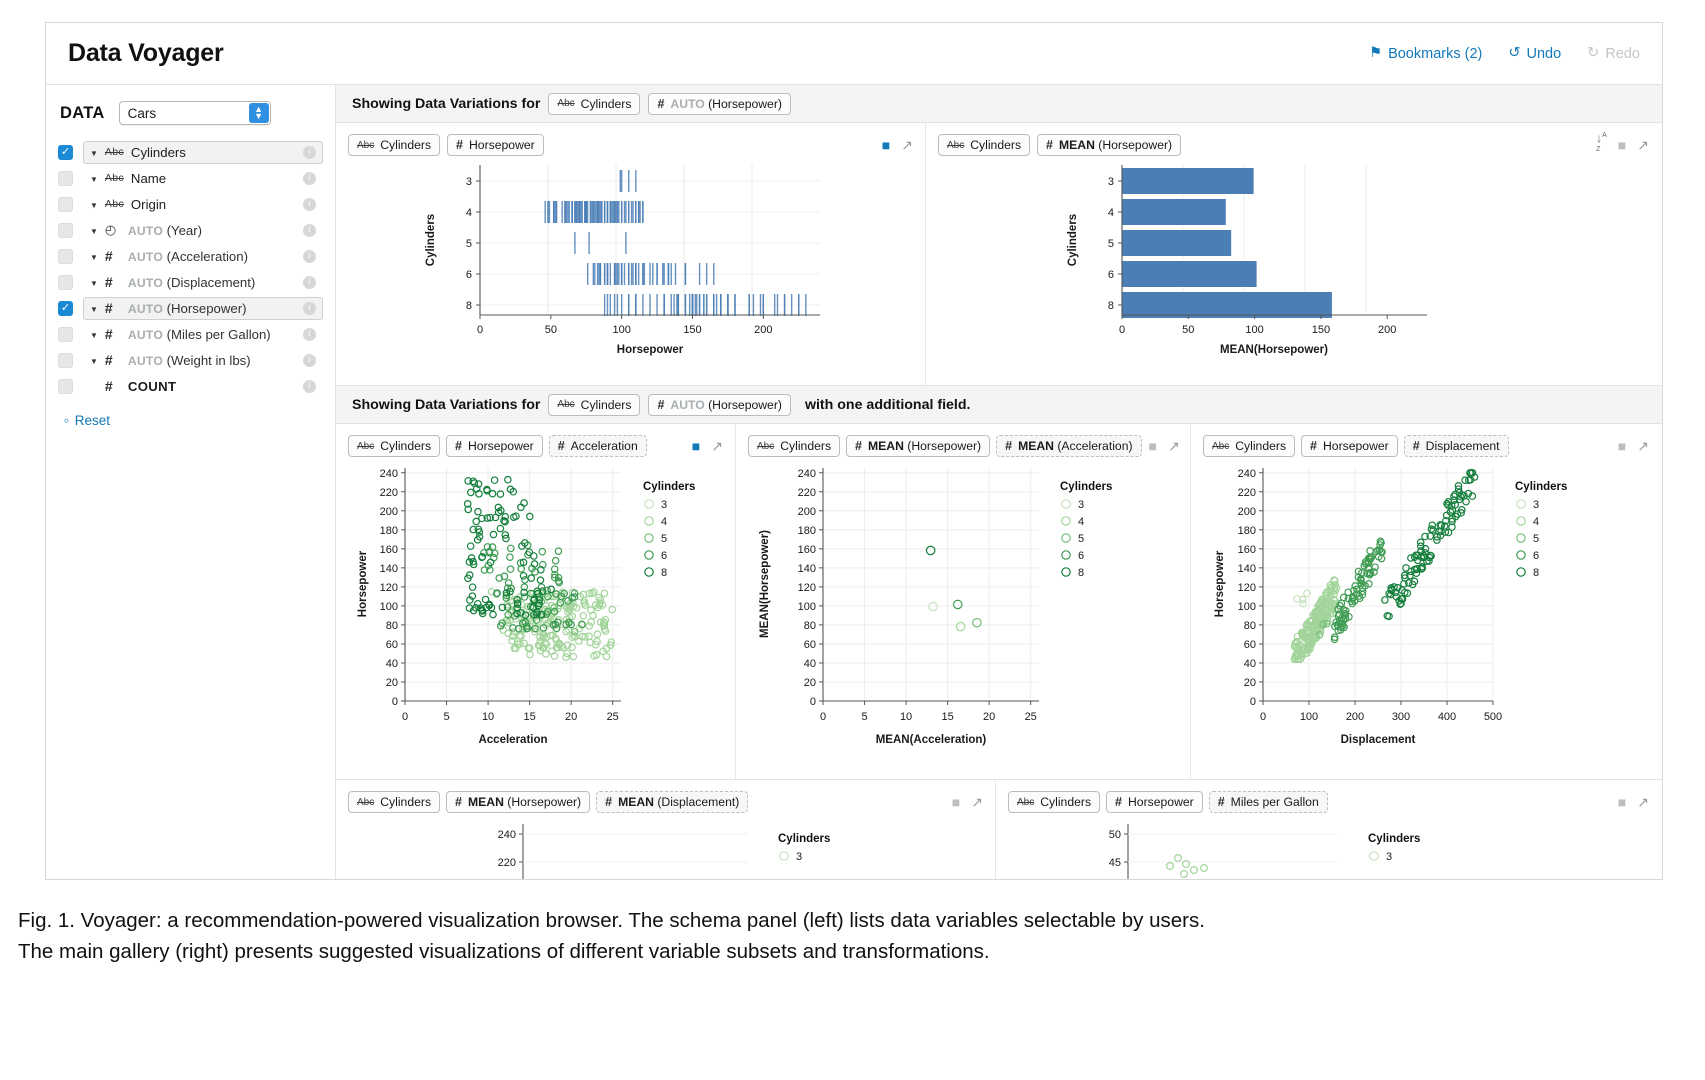 The width and height of the screenshot is (1705, 1080). Describe the element at coordinates (1534, 54) in the screenshot. I see `undo-button: ↺ Undo` at that location.